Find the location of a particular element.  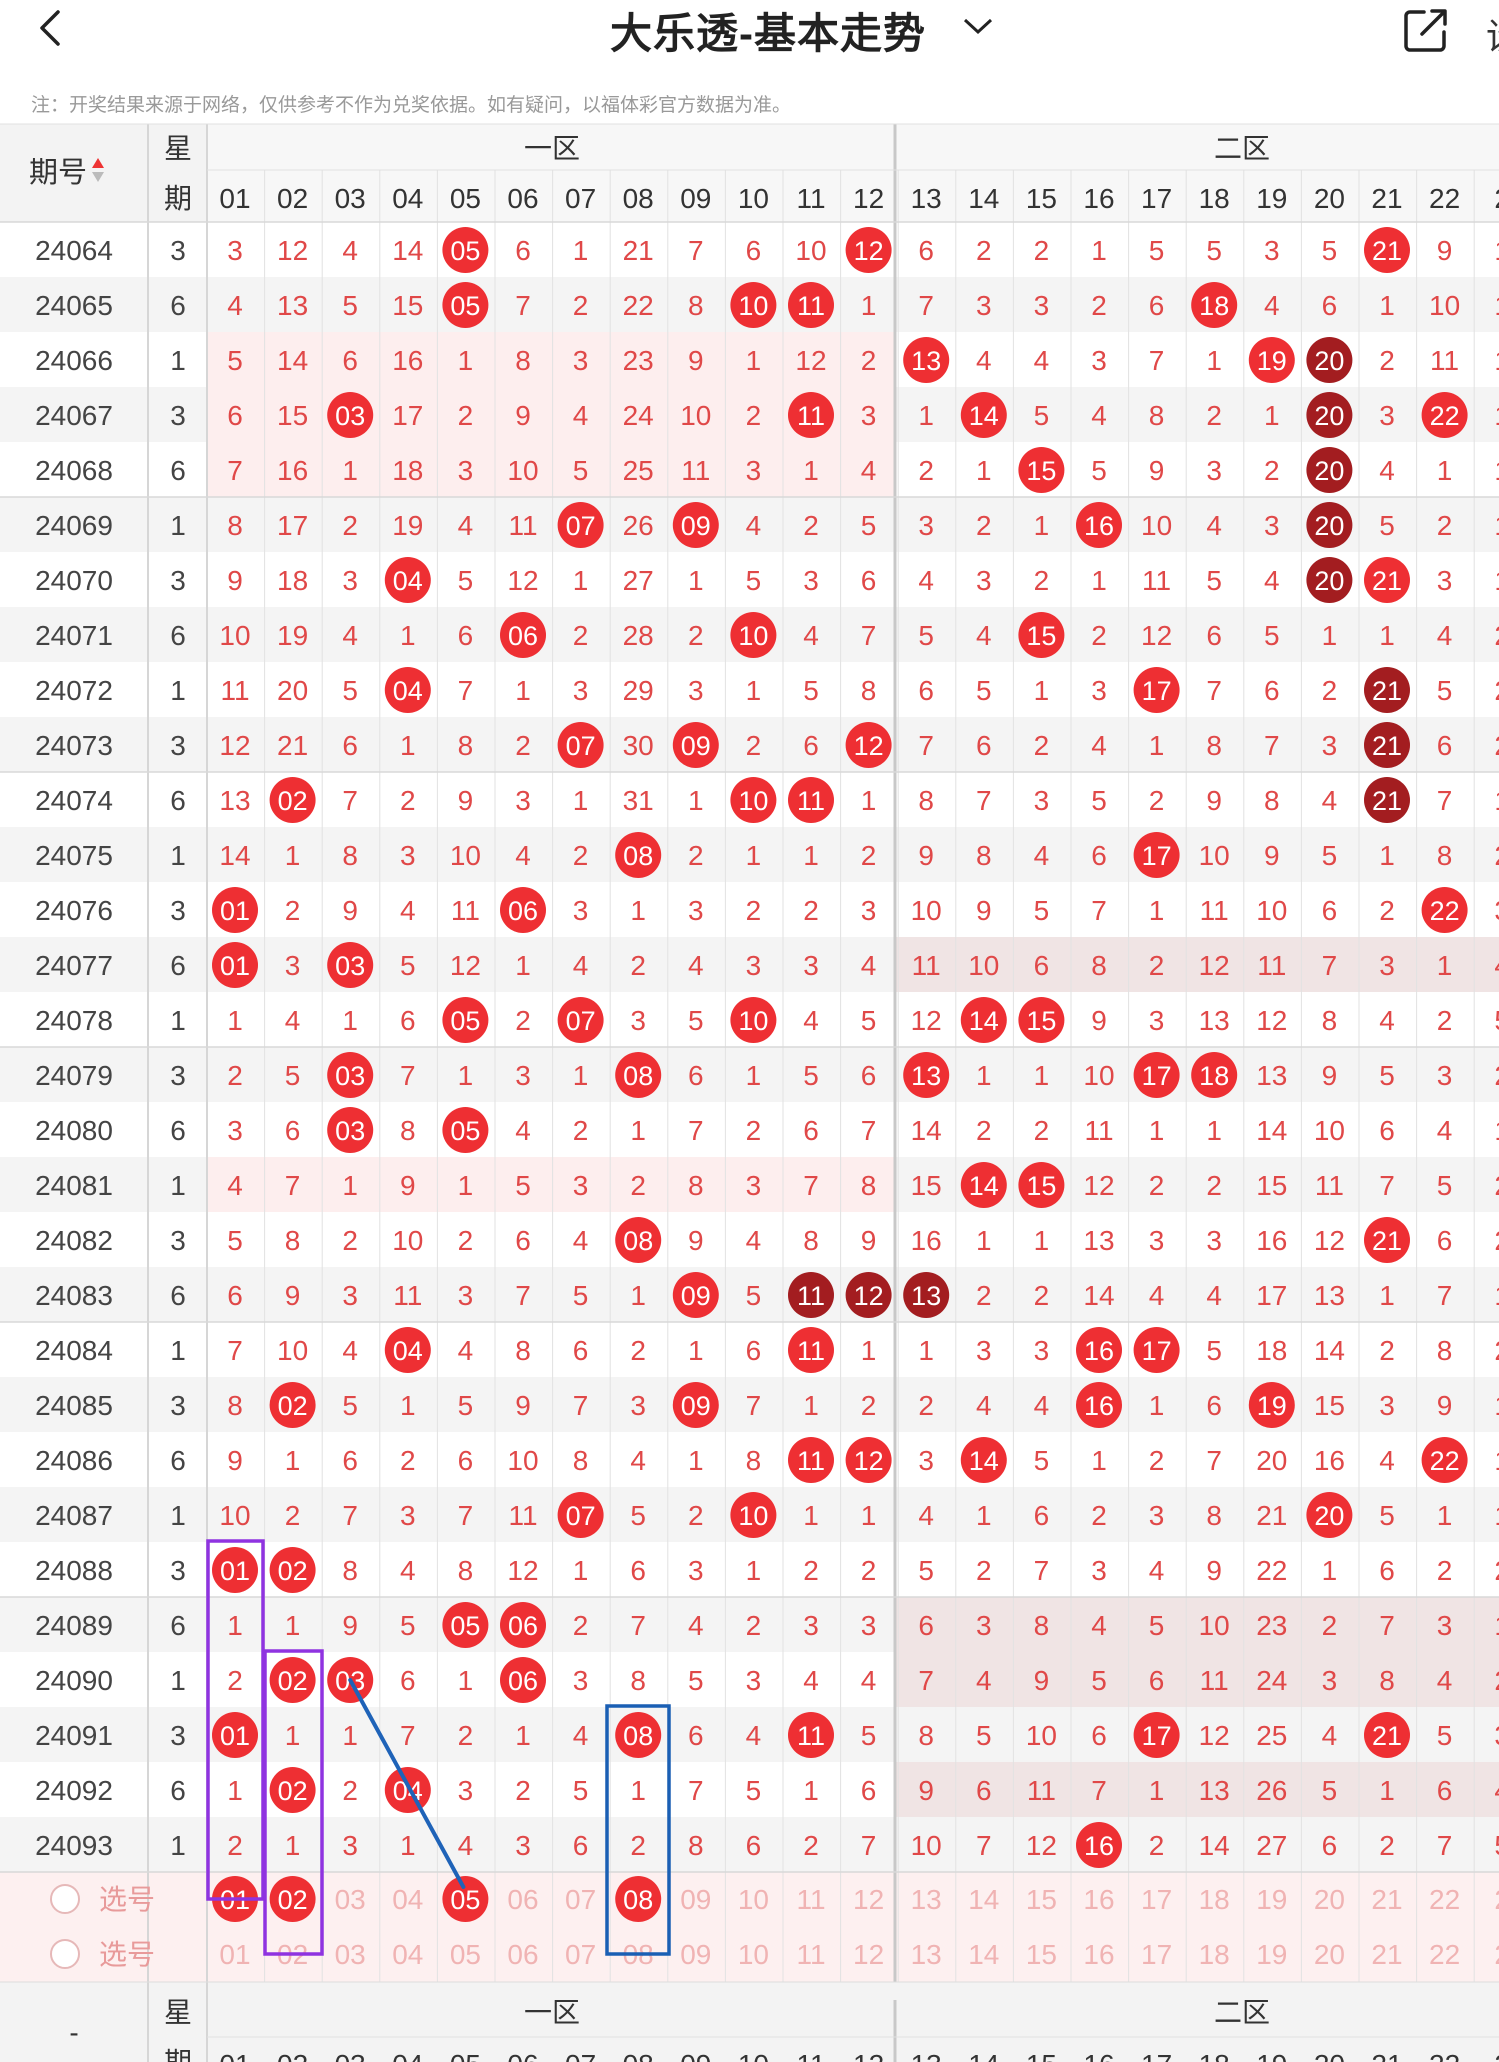

drawn-ball-number: 10 is located at coordinates (753, 306).